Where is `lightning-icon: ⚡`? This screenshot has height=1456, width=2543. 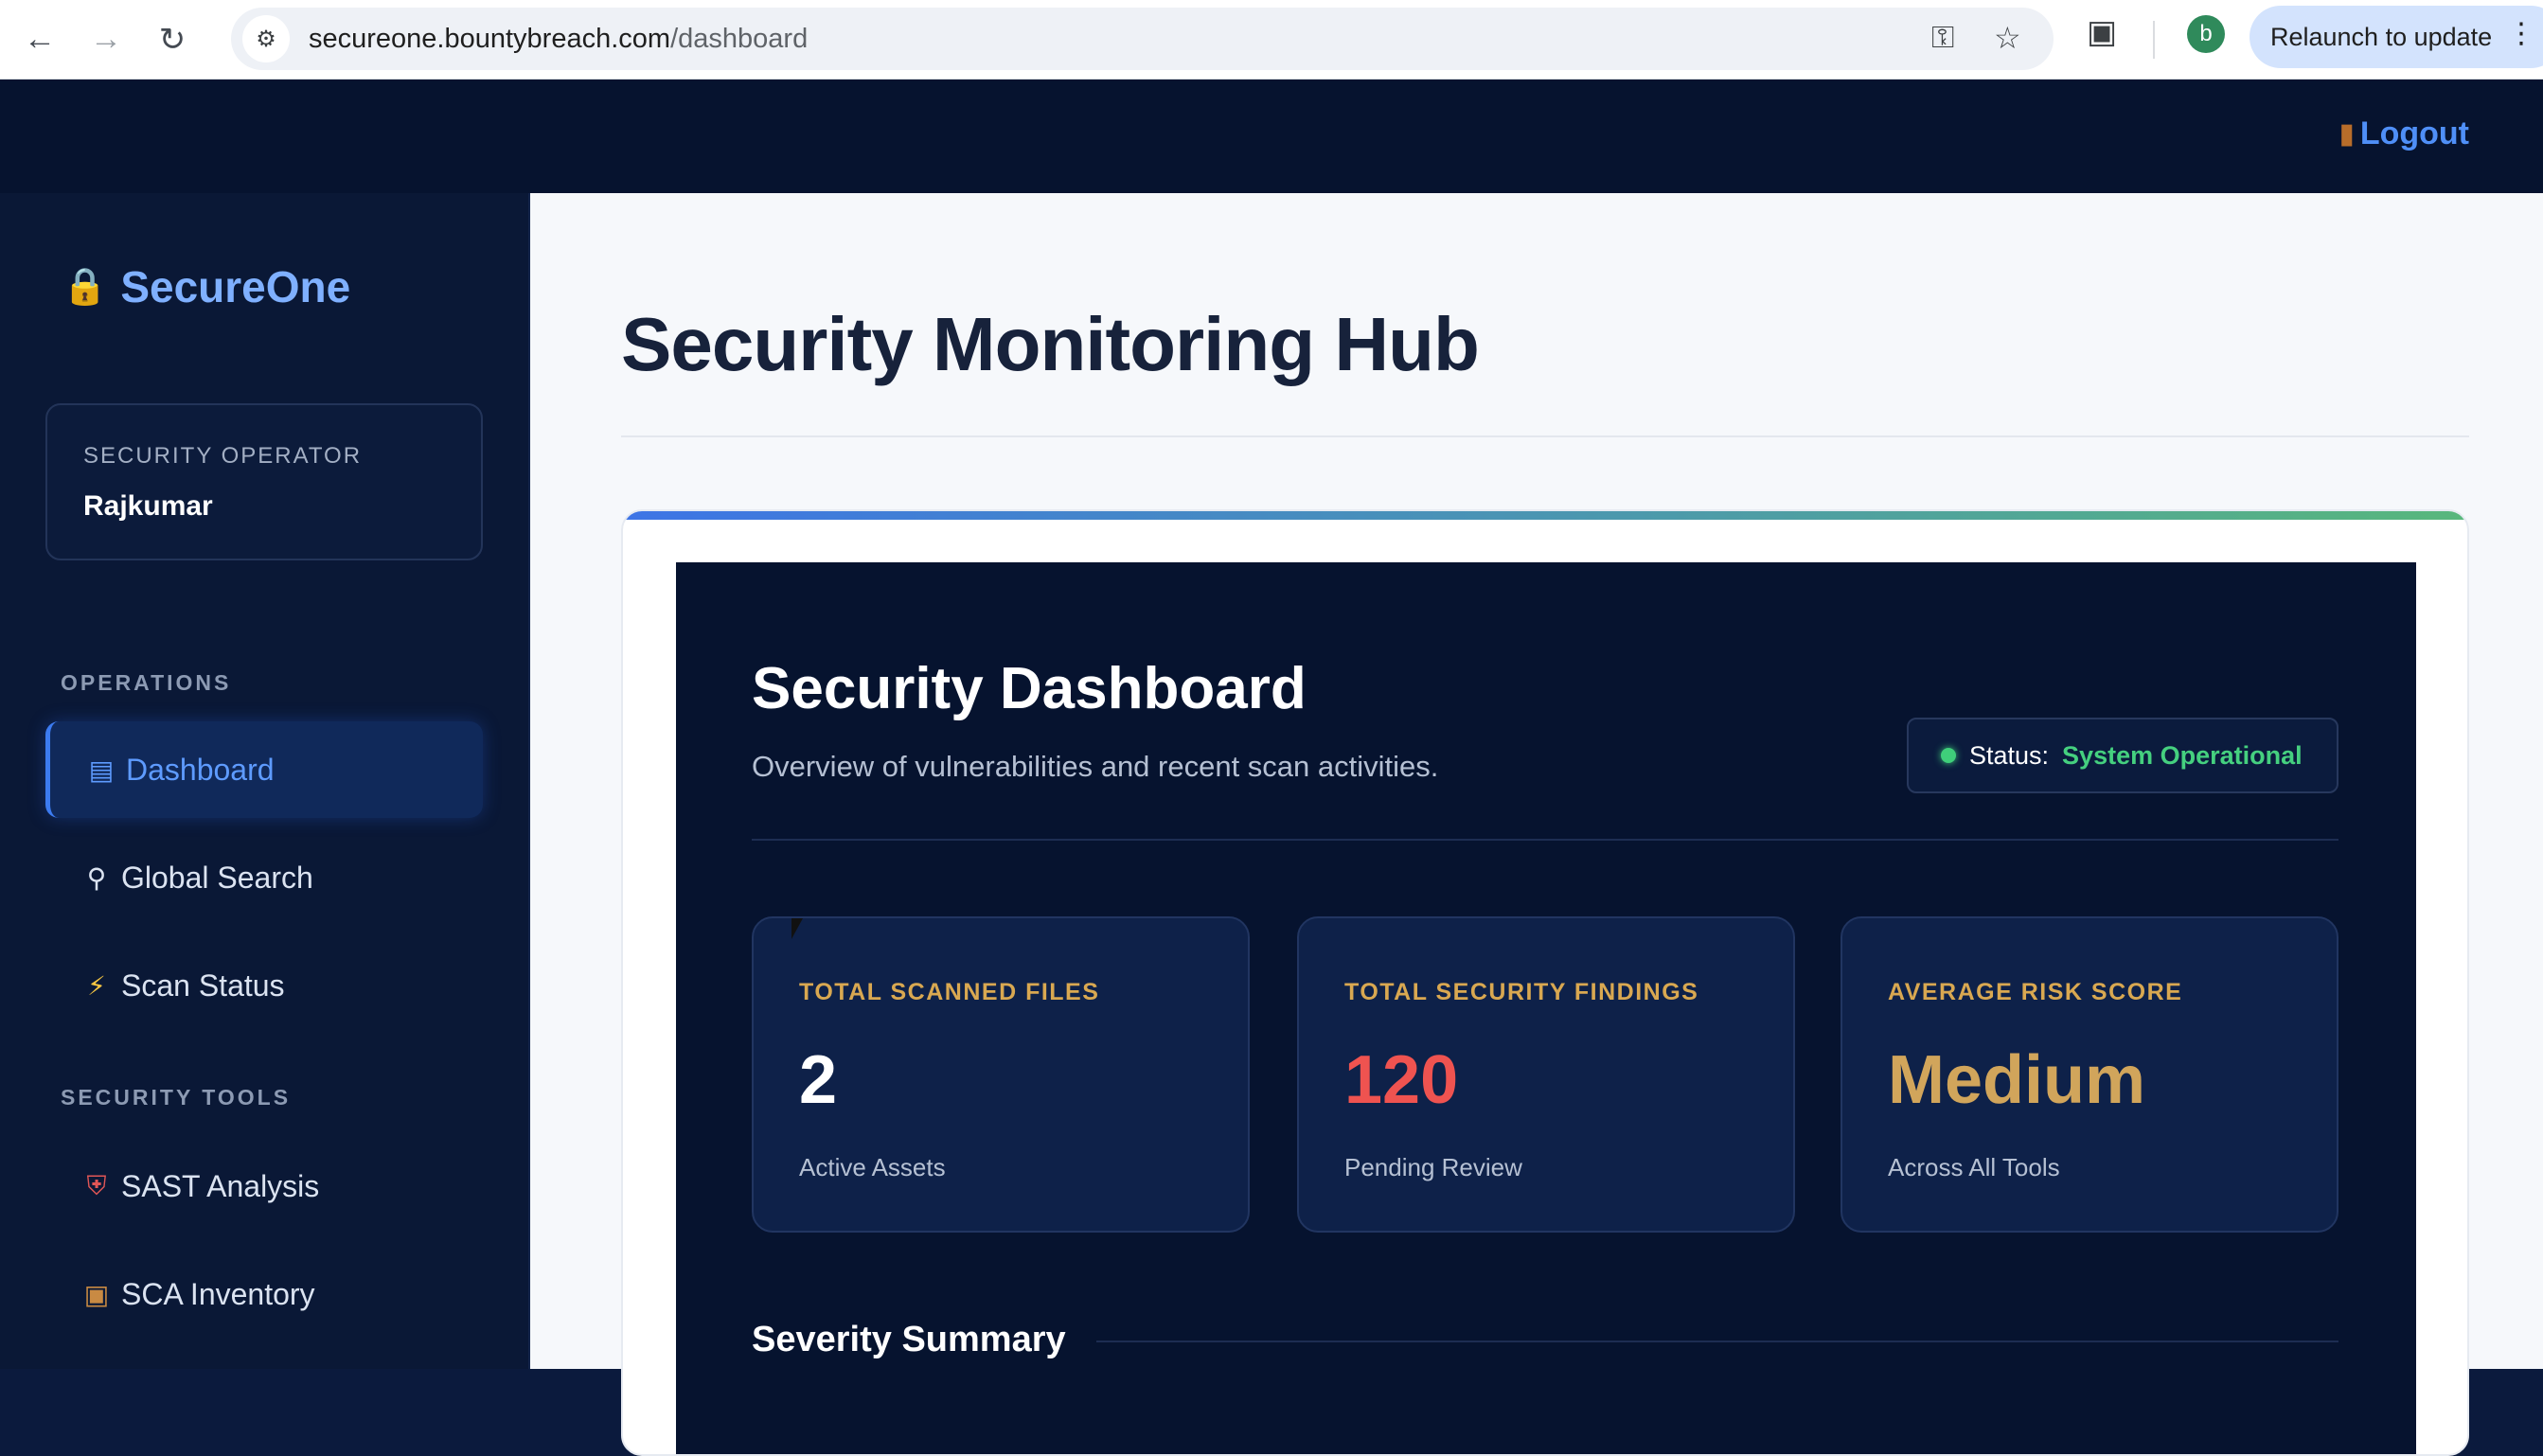 lightning-icon: ⚡ is located at coordinates (96, 985).